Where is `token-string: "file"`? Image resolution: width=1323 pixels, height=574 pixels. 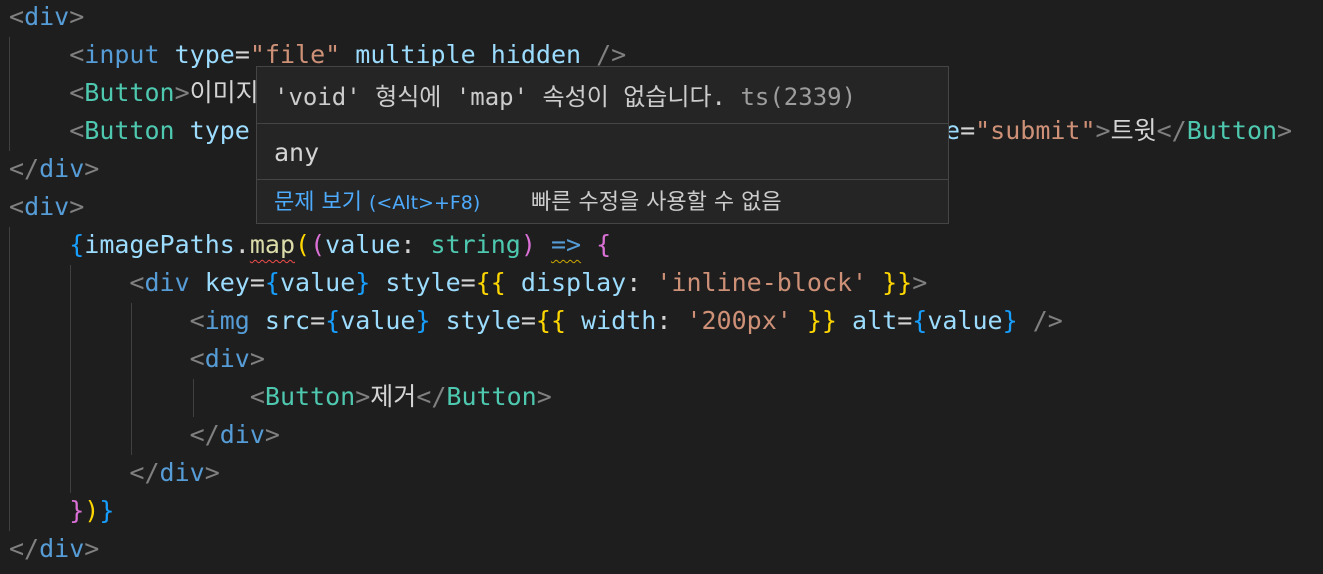 token-string: "file" is located at coordinates (295, 54).